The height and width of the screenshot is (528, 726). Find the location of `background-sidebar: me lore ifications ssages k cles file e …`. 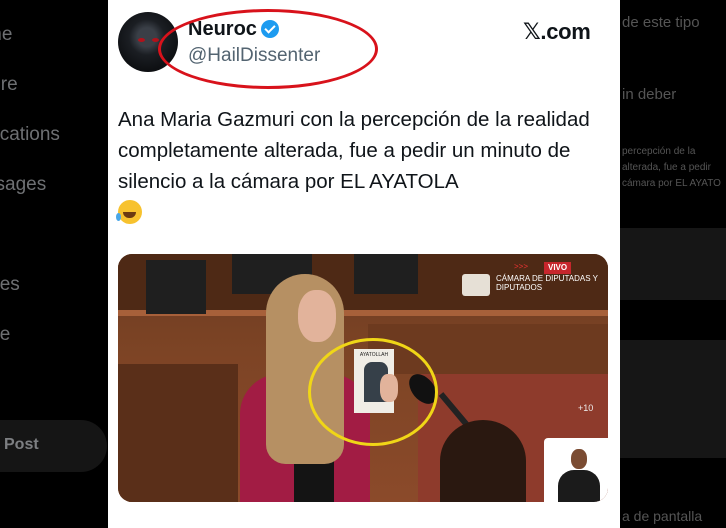

background-sidebar: me lore ifications ssages k cles file e … is located at coordinates (54, 264).